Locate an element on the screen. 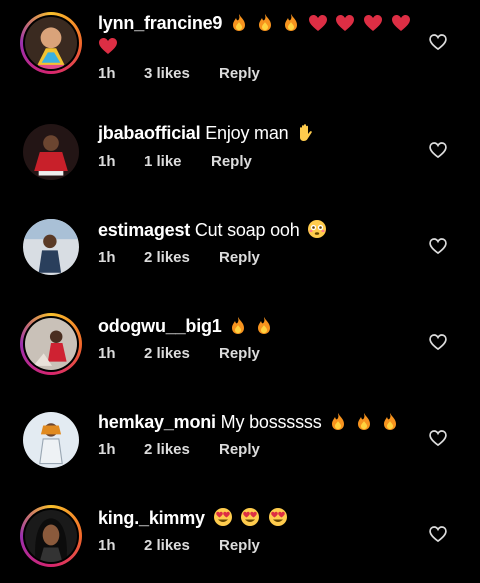 The width and height of the screenshot is (480, 583). flushed-face-icon is located at coordinates (317, 229).